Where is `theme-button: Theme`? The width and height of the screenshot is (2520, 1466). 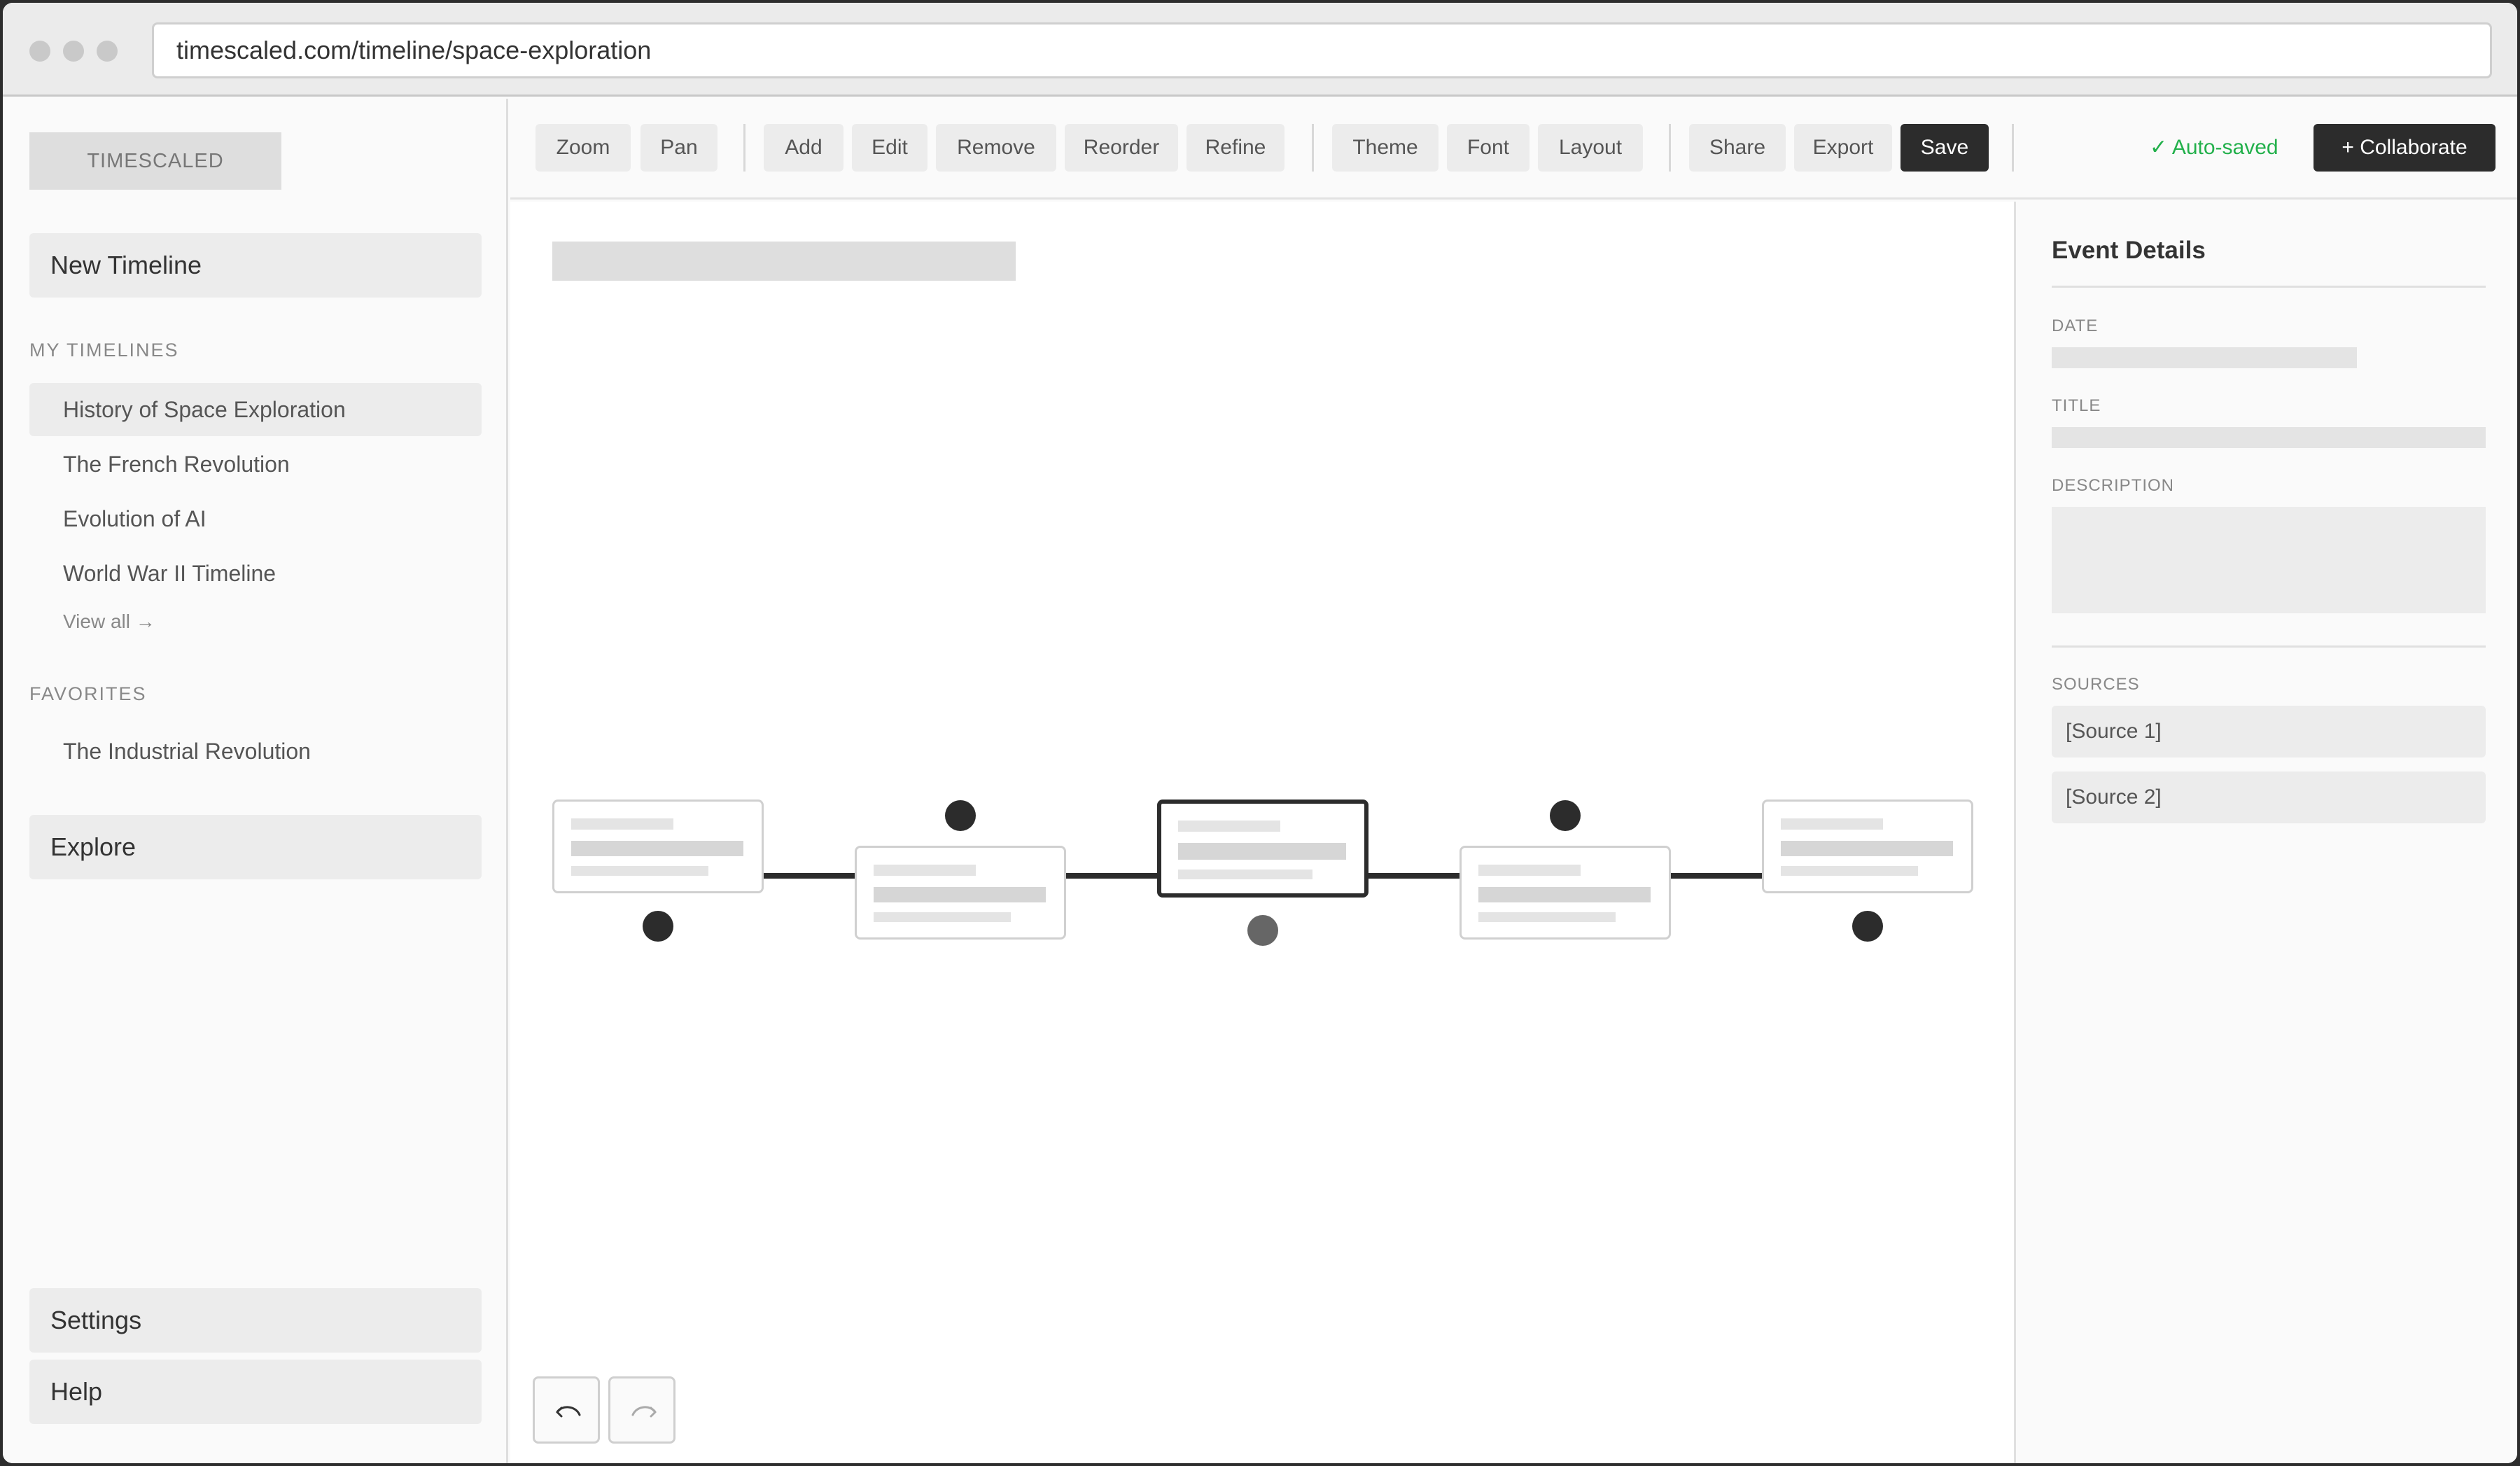 theme-button: Theme is located at coordinates (1385, 148).